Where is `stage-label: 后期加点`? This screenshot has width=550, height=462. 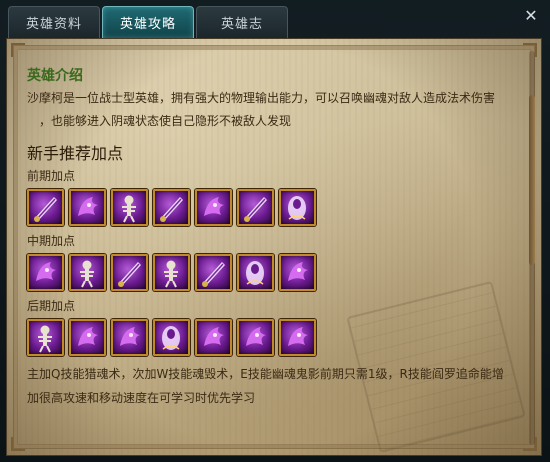
stage-label: 后期加点 is located at coordinates (51, 306).